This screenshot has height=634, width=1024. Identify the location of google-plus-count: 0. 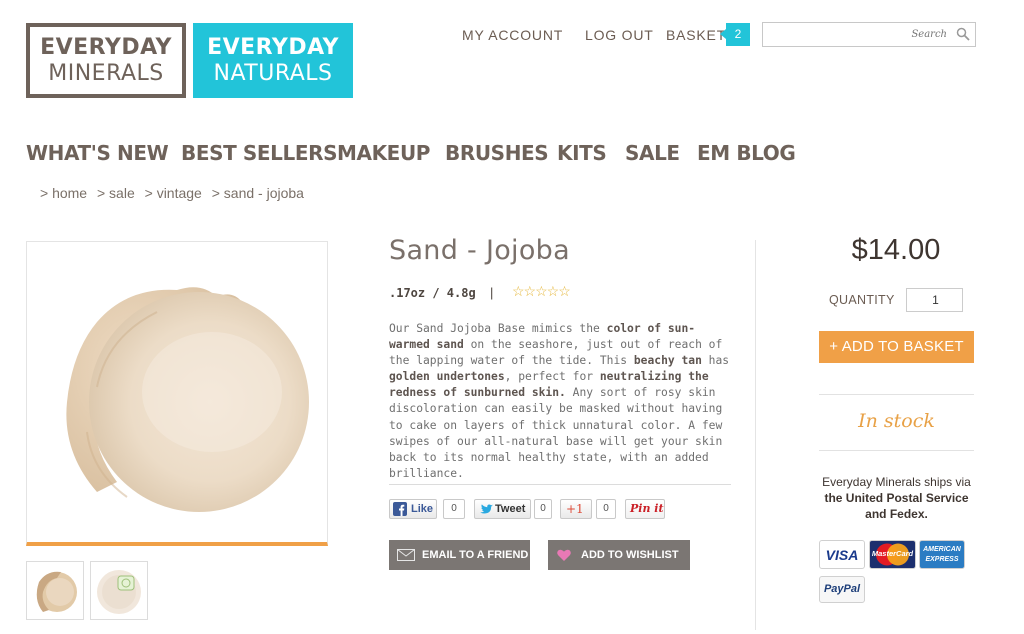
(606, 509).